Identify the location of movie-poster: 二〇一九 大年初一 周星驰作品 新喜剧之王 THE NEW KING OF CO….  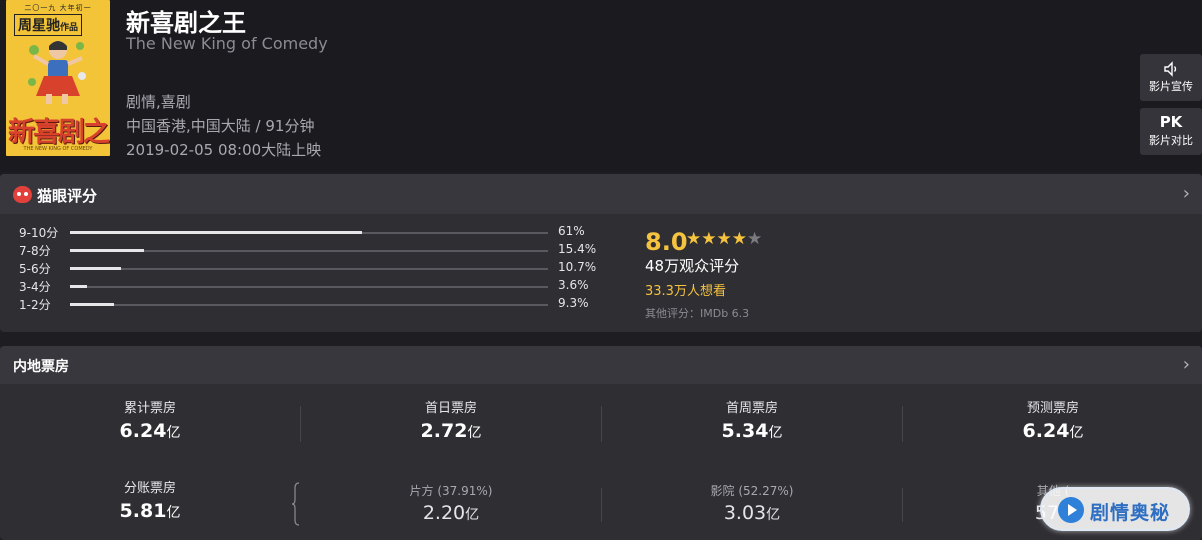
(58, 78).